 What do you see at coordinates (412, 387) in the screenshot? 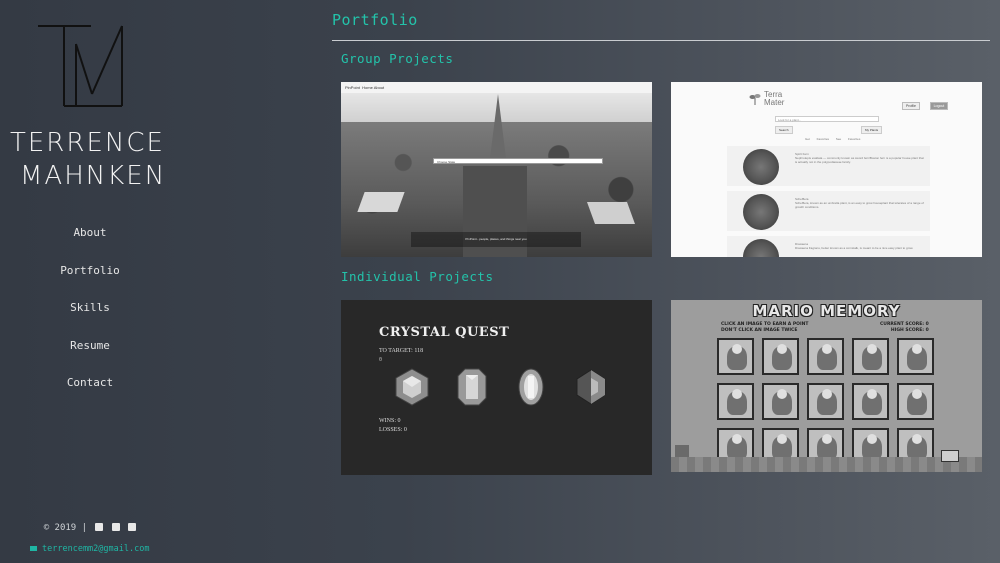
I see `crystal-hexagon-icon` at bounding box center [412, 387].